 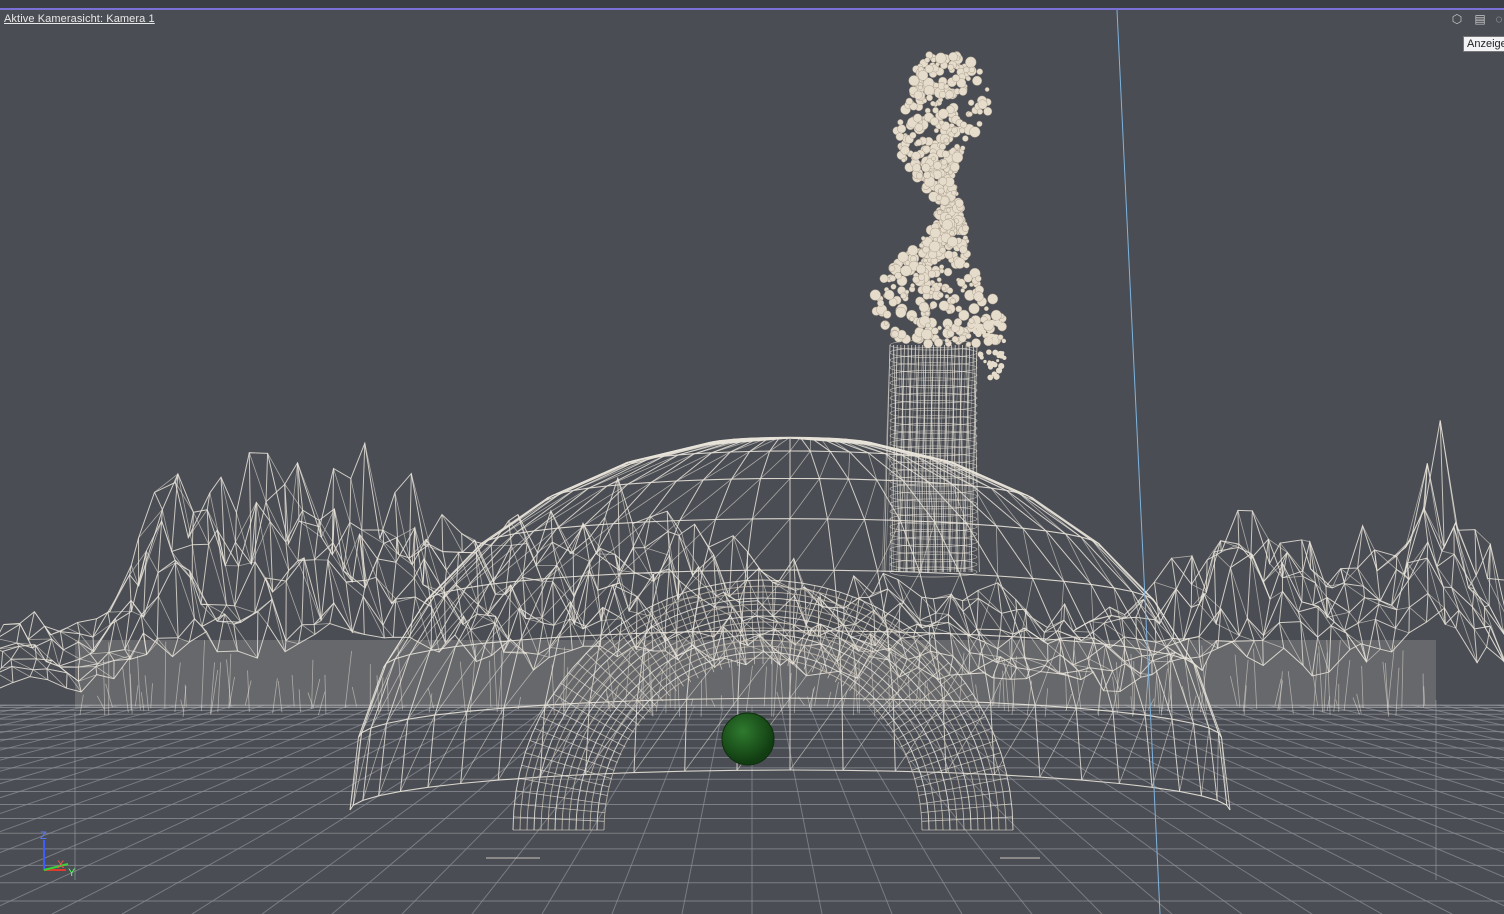 What do you see at coordinates (43, 836) in the screenshot?
I see `z-axis-label: Z` at bounding box center [43, 836].